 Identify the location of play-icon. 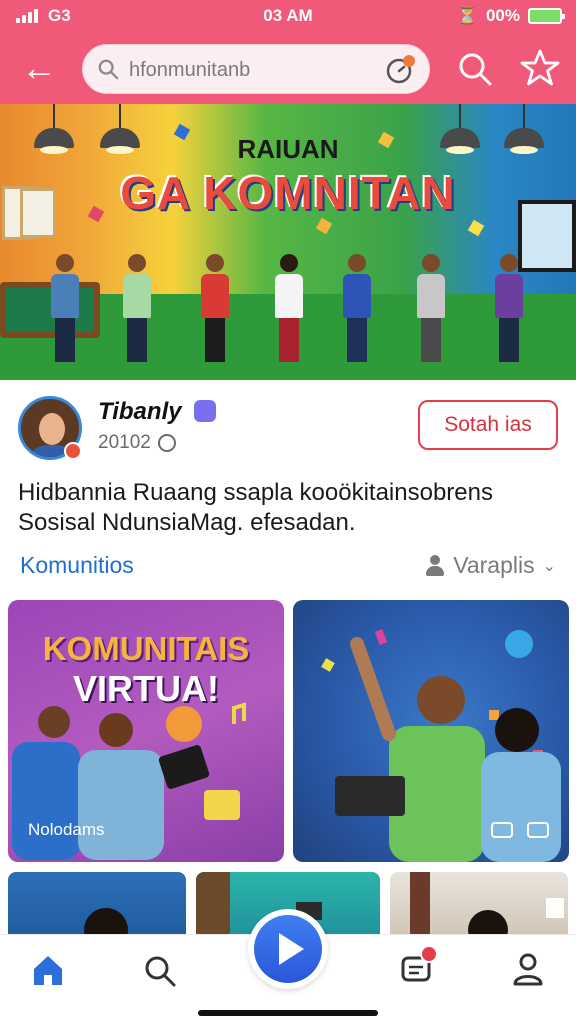
(291, 949).